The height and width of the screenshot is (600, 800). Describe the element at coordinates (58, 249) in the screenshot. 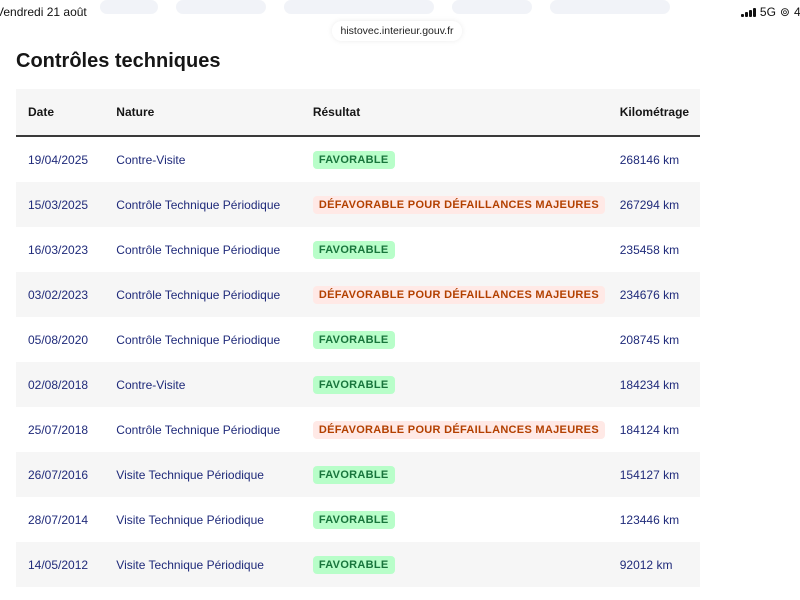

I see `row-date: 16/03/2023` at that location.